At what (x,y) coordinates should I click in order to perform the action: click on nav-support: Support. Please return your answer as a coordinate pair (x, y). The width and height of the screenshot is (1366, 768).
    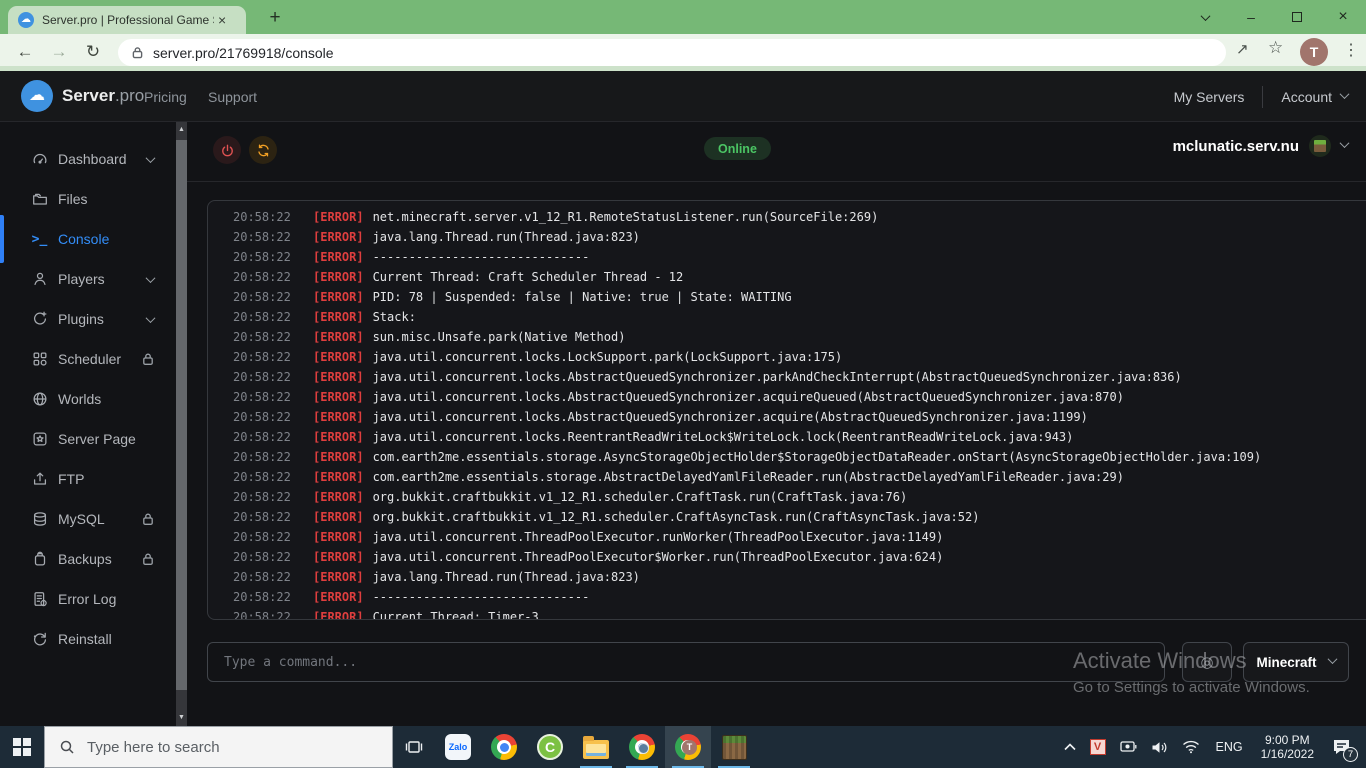
    Looking at the image, I should click on (232, 97).